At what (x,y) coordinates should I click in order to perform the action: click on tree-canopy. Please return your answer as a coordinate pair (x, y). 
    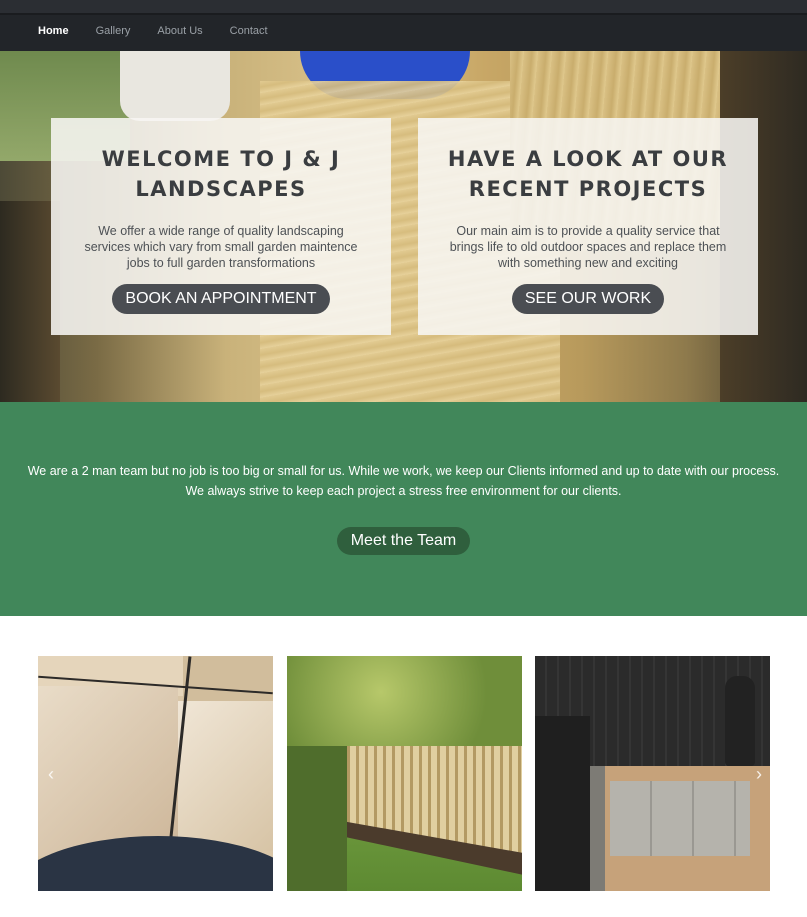
    Looking at the image, I should click on (404, 701).